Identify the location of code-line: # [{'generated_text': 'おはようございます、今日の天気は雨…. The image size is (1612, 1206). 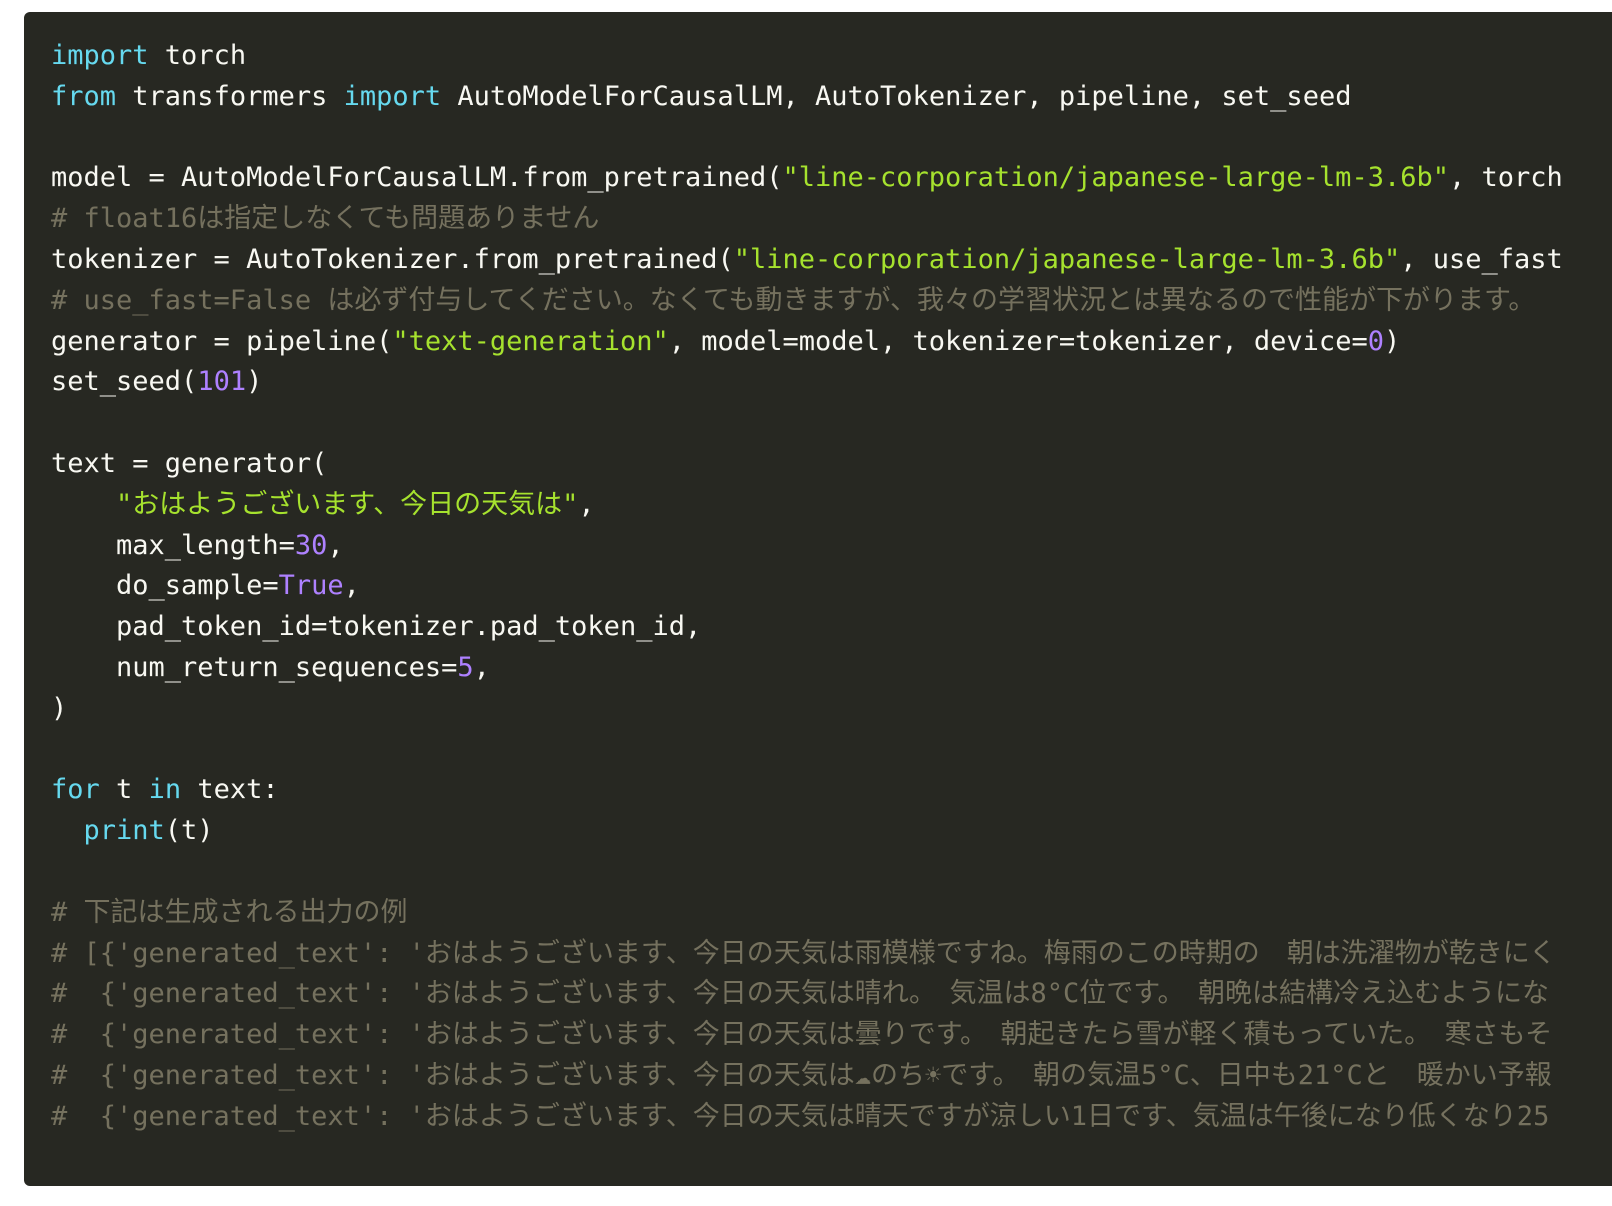
(831, 954).